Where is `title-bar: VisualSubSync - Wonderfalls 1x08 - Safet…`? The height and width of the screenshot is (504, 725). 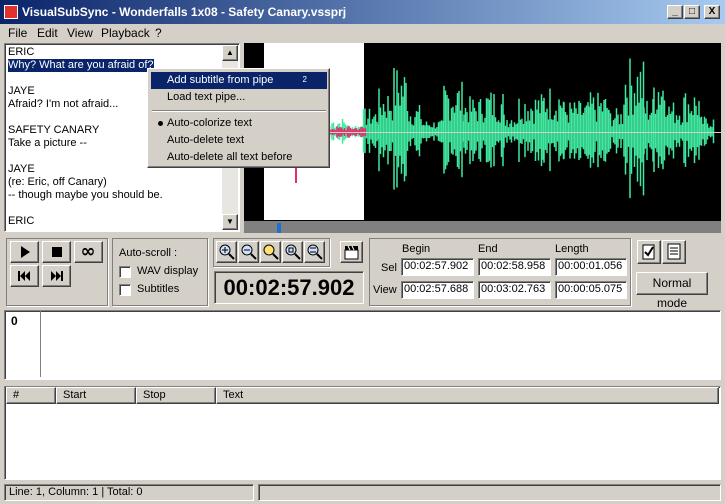 title-bar: VisualSubSync - Wonderfalls 1x08 - Safet… is located at coordinates (362, 12).